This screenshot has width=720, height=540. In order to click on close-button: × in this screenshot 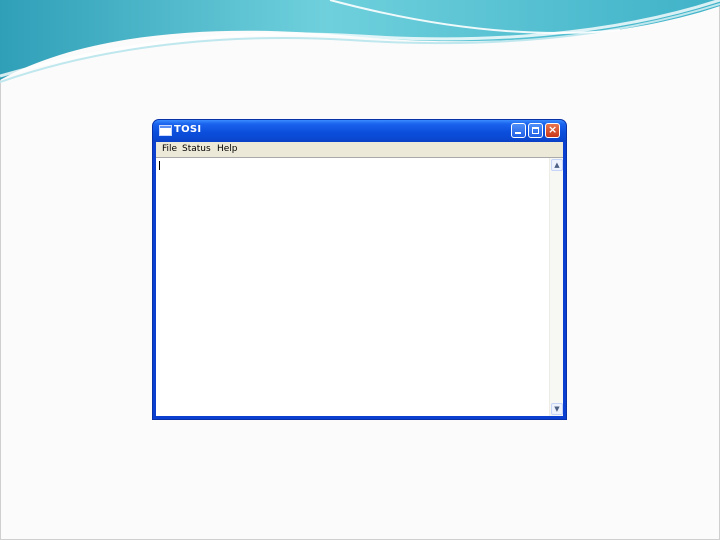, I will do `click(552, 130)`.